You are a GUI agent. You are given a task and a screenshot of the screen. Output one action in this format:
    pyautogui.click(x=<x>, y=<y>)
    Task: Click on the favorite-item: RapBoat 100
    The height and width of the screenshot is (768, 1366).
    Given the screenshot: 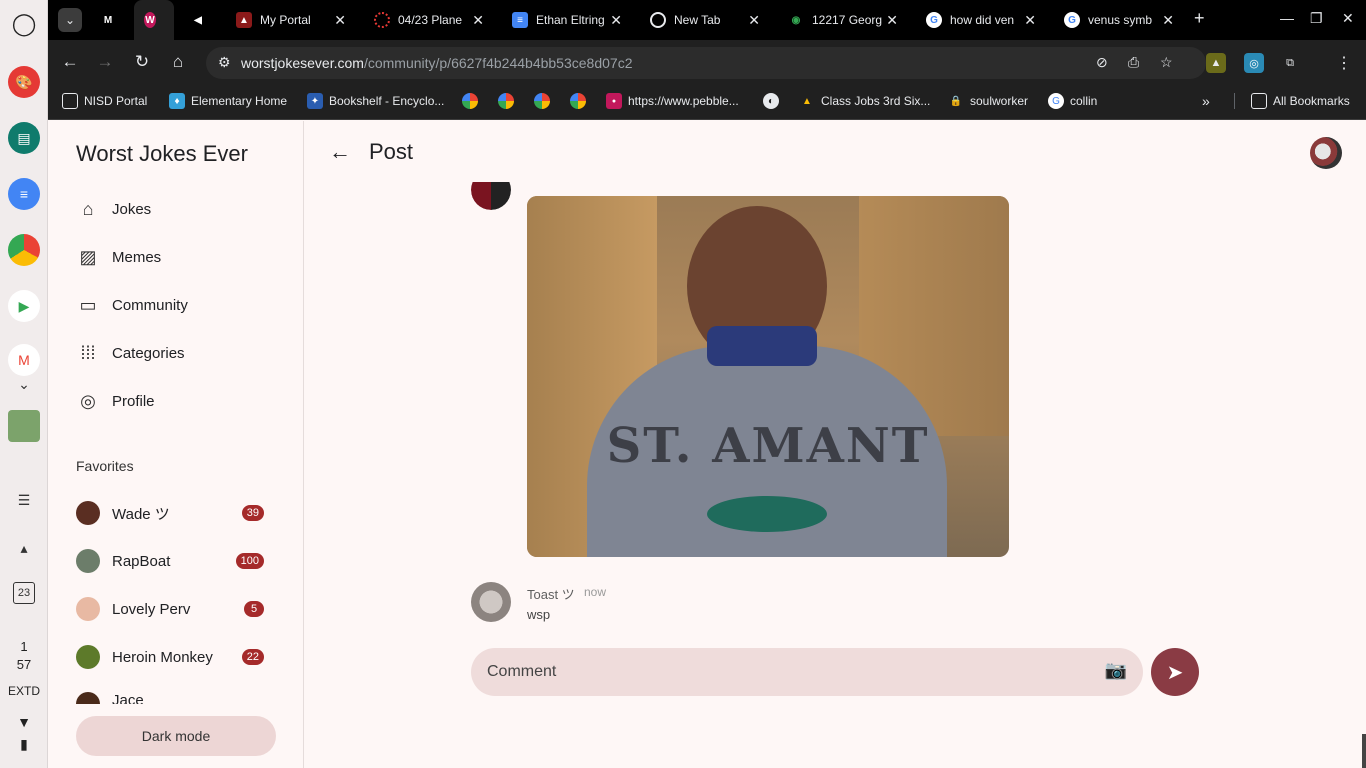 What is the action you would take?
    pyautogui.click(x=170, y=561)
    